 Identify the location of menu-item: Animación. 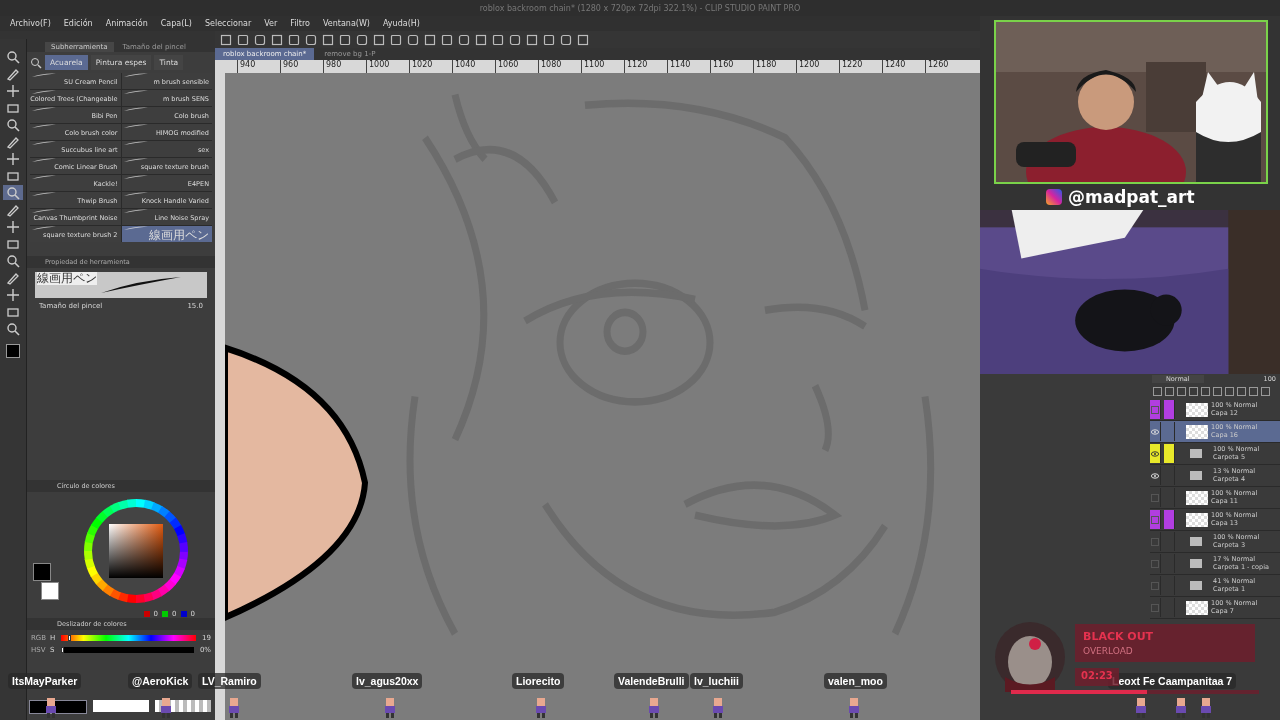
(126, 23).